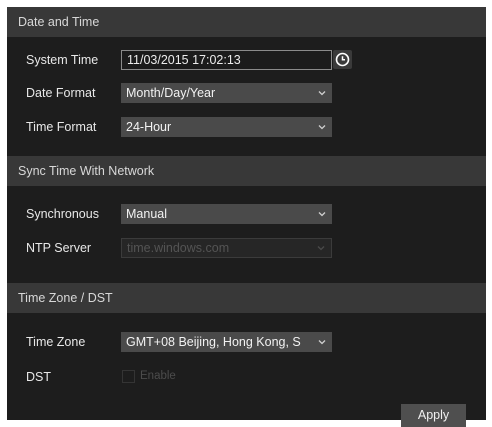 The width and height of the screenshot is (492, 427). What do you see at coordinates (213, 342) in the screenshot?
I see `time-zone-value: GMT+08 Beijing, Hong Kong, S` at bounding box center [213, 342].